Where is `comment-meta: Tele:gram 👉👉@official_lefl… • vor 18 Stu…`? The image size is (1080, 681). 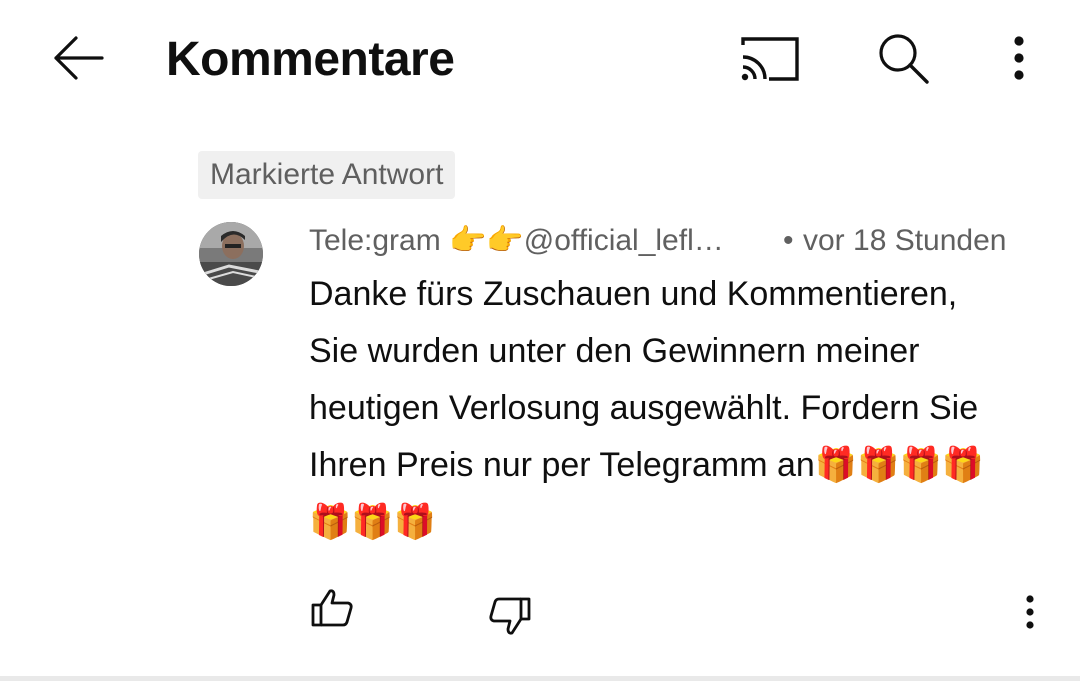 comment-meta: Tele:gram 👉👉@official_lefl… • vor 18 Stu… is located at coordinates (674, 241).